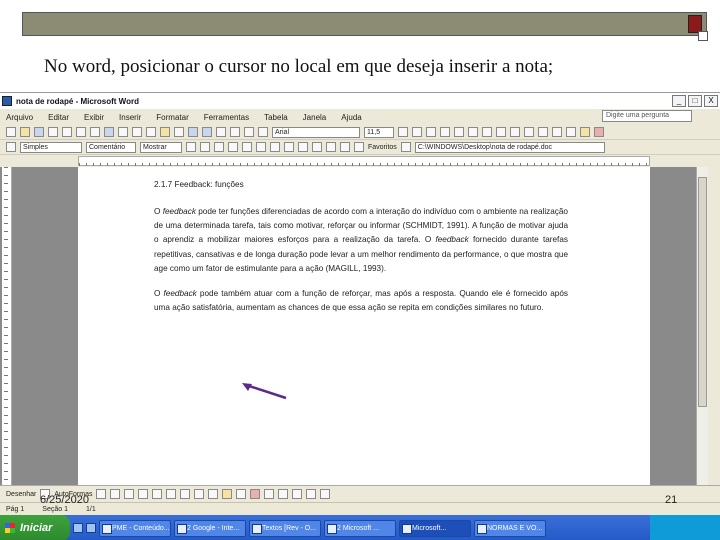 The image size is (720, 540). I want to click on menu-editar: Editar, so click(58, 117).